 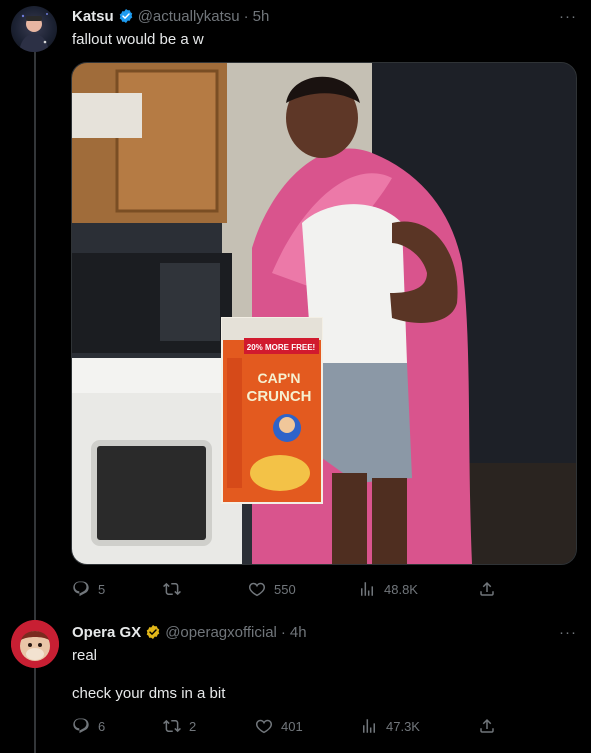 I want to click on avatar-opera-gx-image, so click(x=35, y=644).